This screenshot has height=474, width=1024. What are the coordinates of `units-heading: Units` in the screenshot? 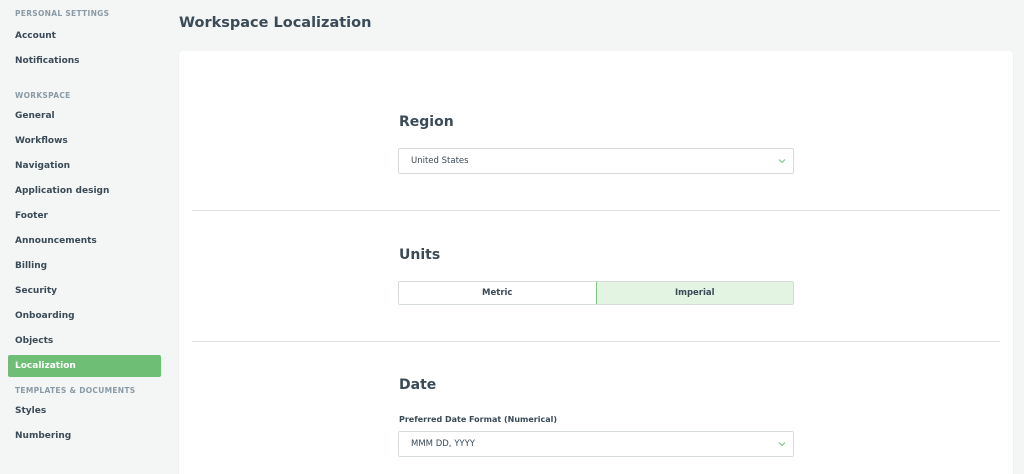 It's located at (420, 255).